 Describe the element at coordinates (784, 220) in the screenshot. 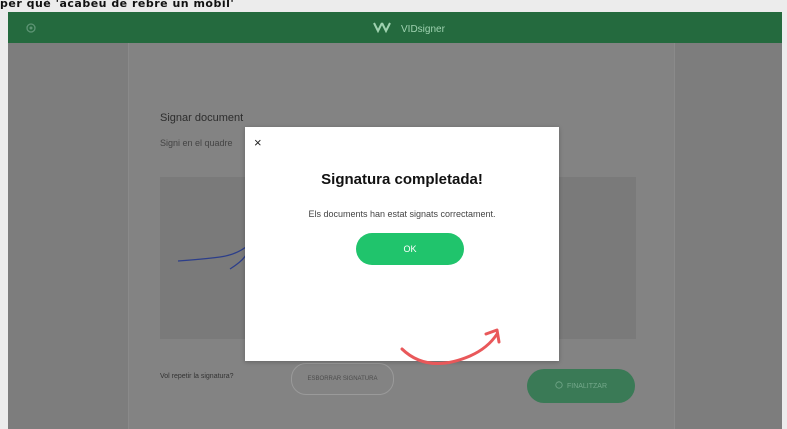

I see `frame-right` at that location.